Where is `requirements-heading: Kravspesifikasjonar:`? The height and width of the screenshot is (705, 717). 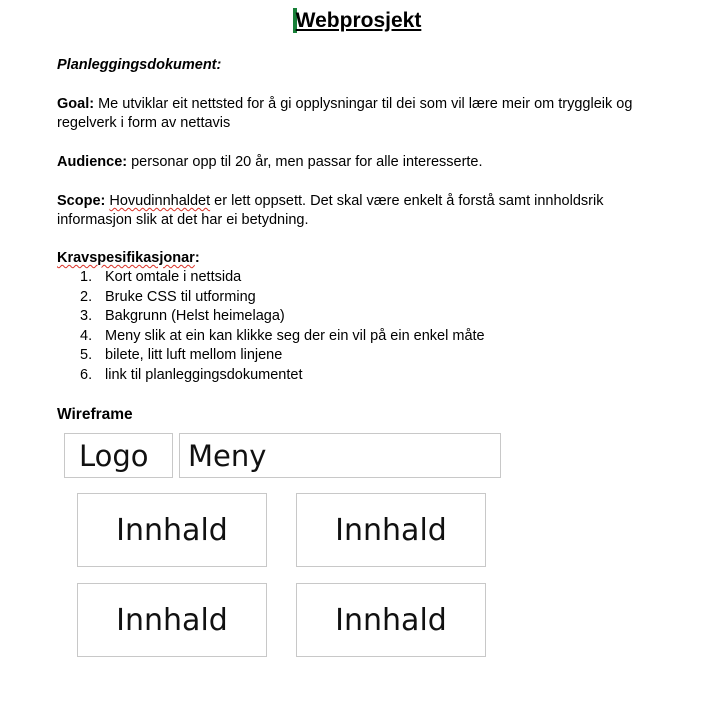 requirements-heading: Kravspesifikasjonar: is located at coordinates (367, 258).